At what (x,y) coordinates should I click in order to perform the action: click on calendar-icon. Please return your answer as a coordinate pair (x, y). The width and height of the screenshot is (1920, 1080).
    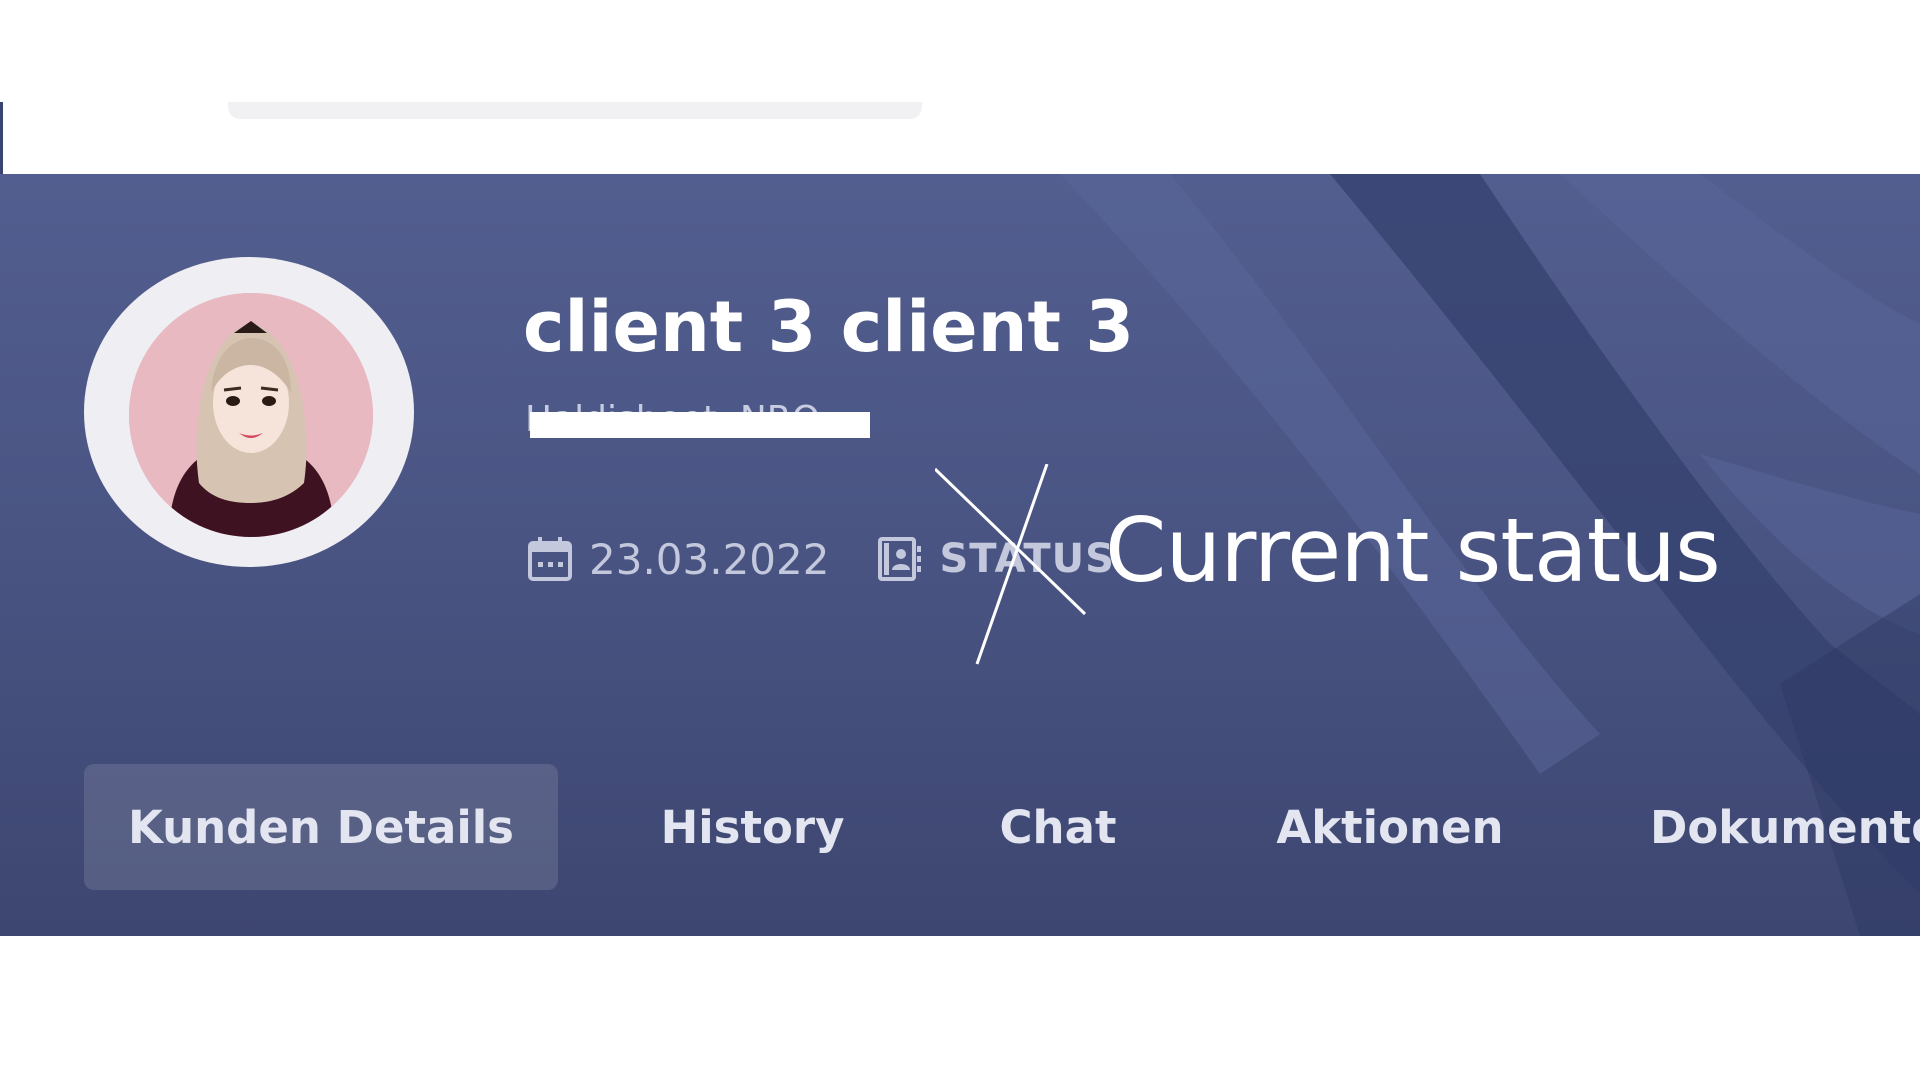
    Looking at the image, I should click on (550, 559).